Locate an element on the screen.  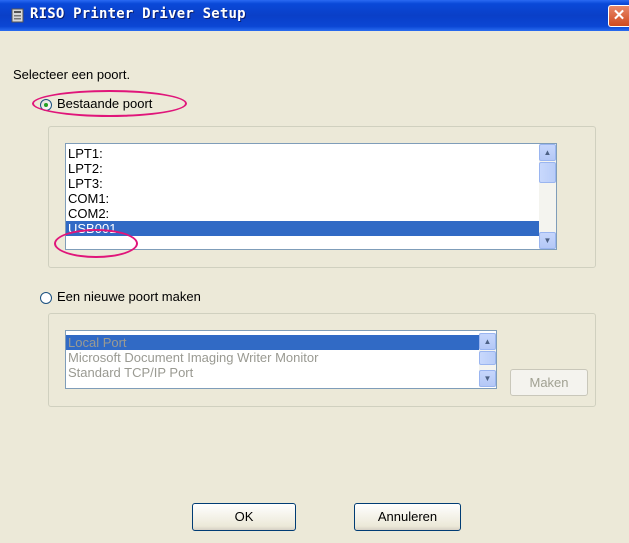
make-port-button: Maken is located at coordinates (549, 382).